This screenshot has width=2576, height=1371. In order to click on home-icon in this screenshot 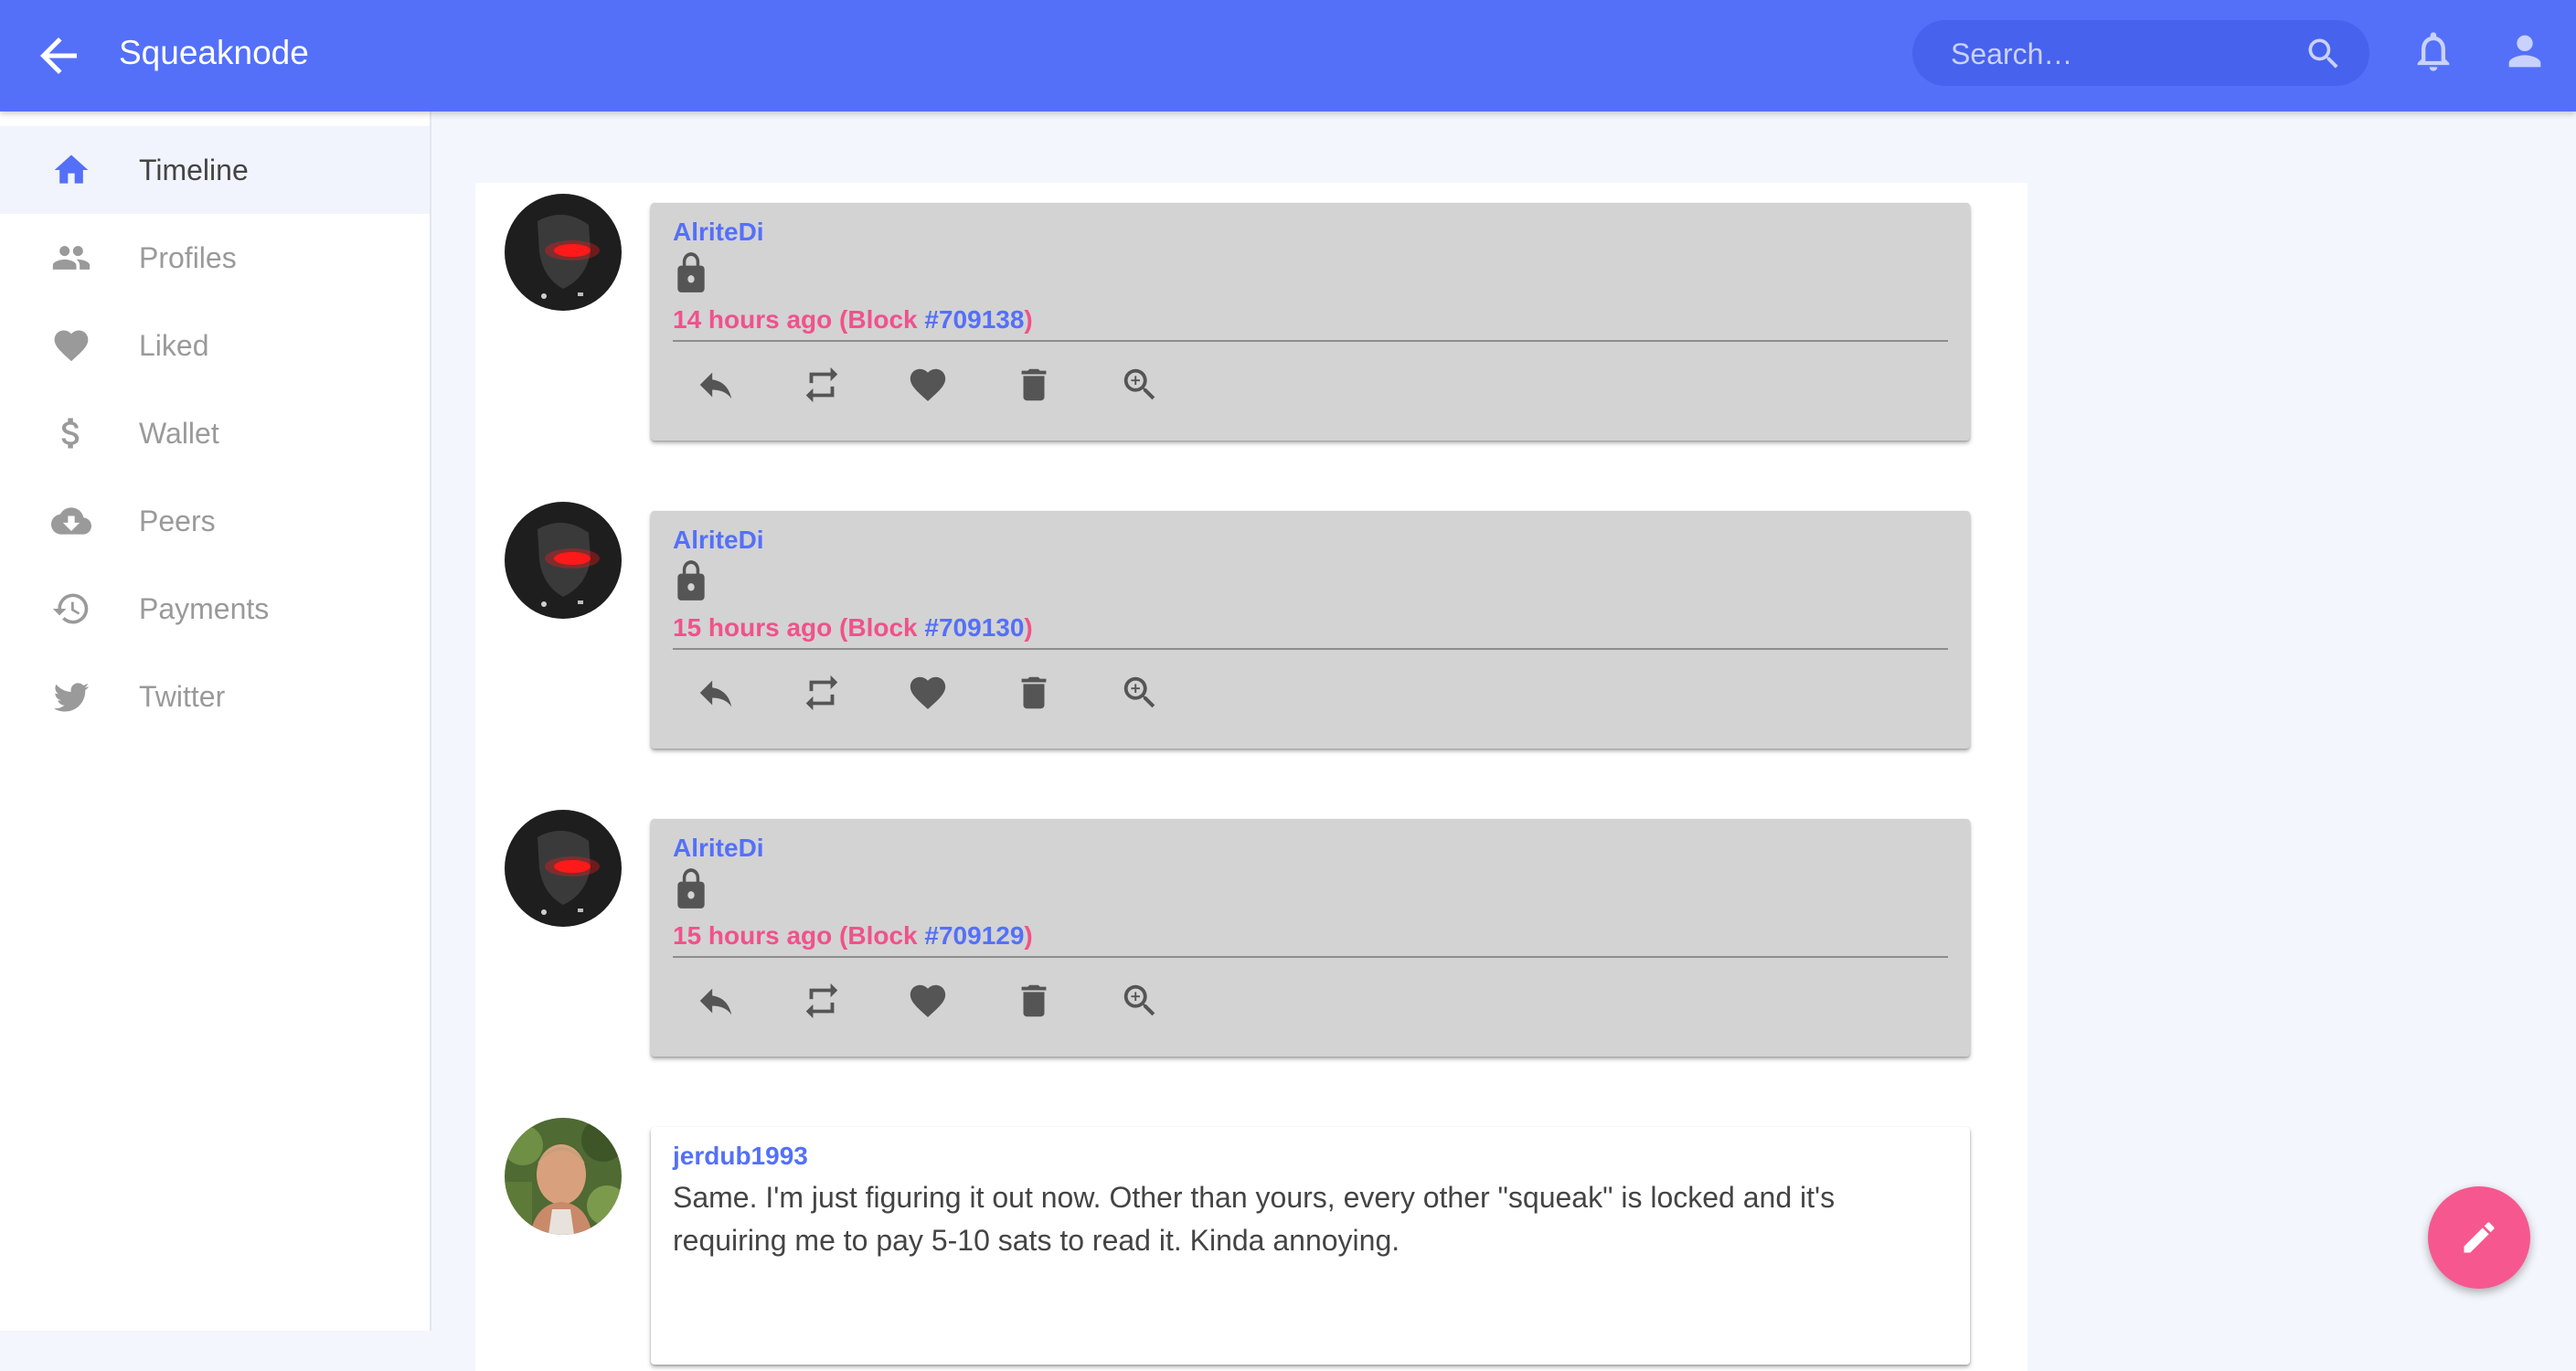, I will do `click(71, 170)`.